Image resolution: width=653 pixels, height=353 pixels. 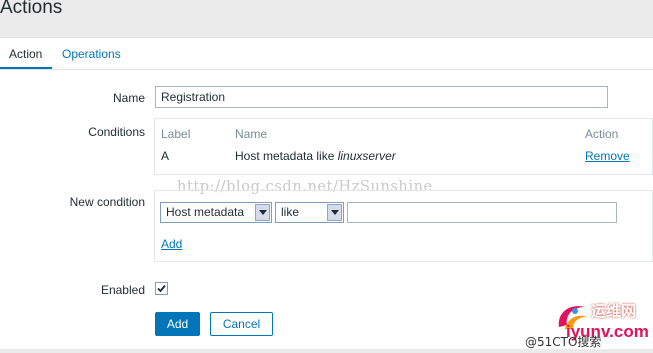 I want to click on condition-name-prefix: Host metadata like, so click(x=286, y=156).